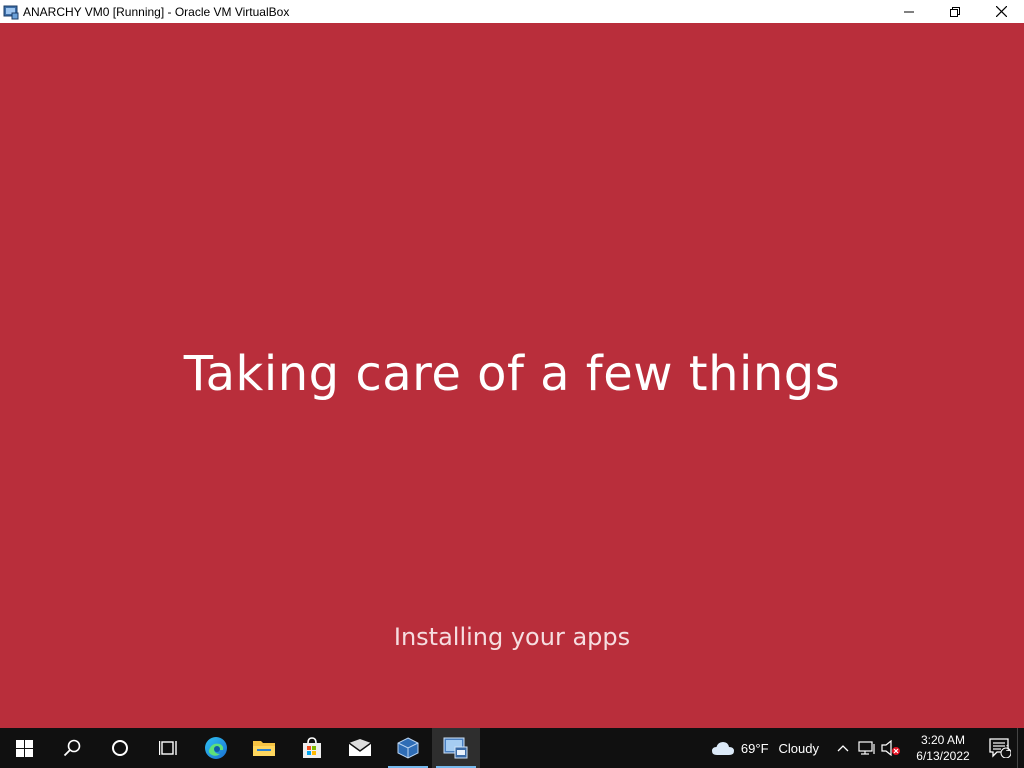  I want to click on restore-button, so click(955, 11).